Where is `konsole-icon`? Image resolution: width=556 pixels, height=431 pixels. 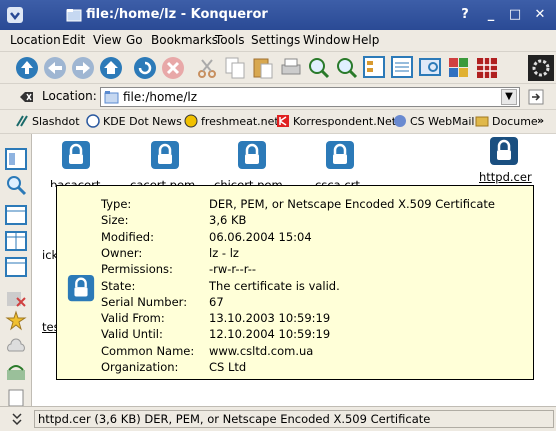
konsole-icon is located at coordinates (459, 68).